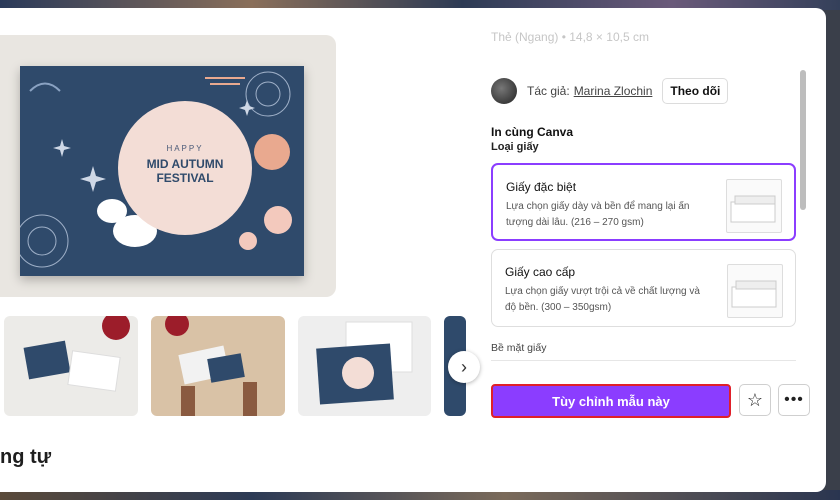 The height and width of the screenshot is (500, 840). What do you see at coordinates (548, 91) in the screenshot?
I see `author-label: Tác giả:` at bounding box center [548, 91].